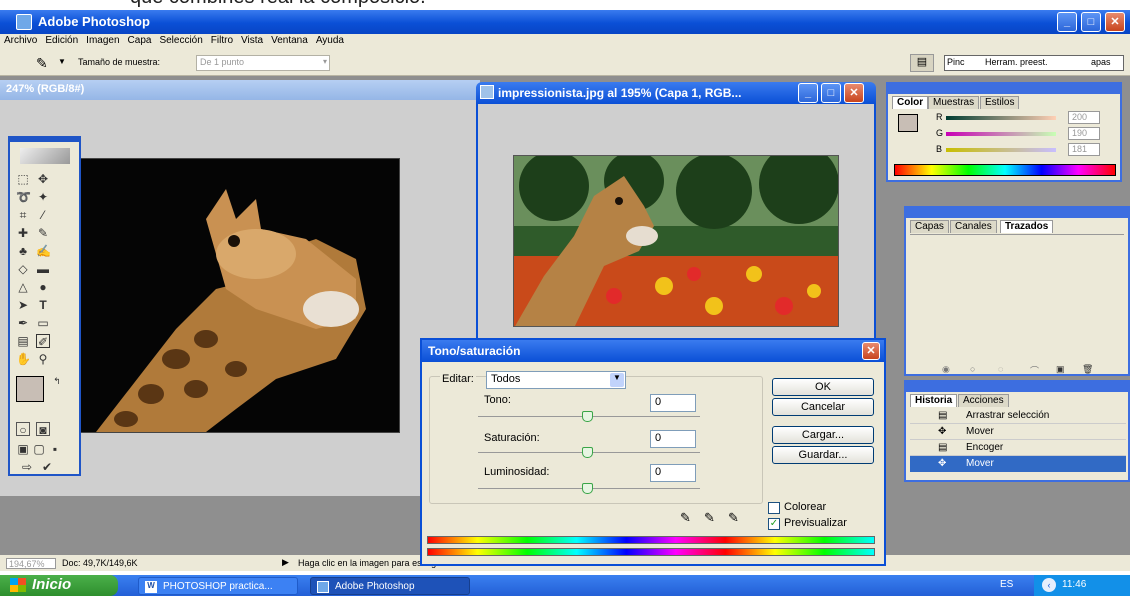 Image resolution: width=1130 pixels, height=596 pixels. I want to click on chevron-right-icon: ▶, so click(285, 562).